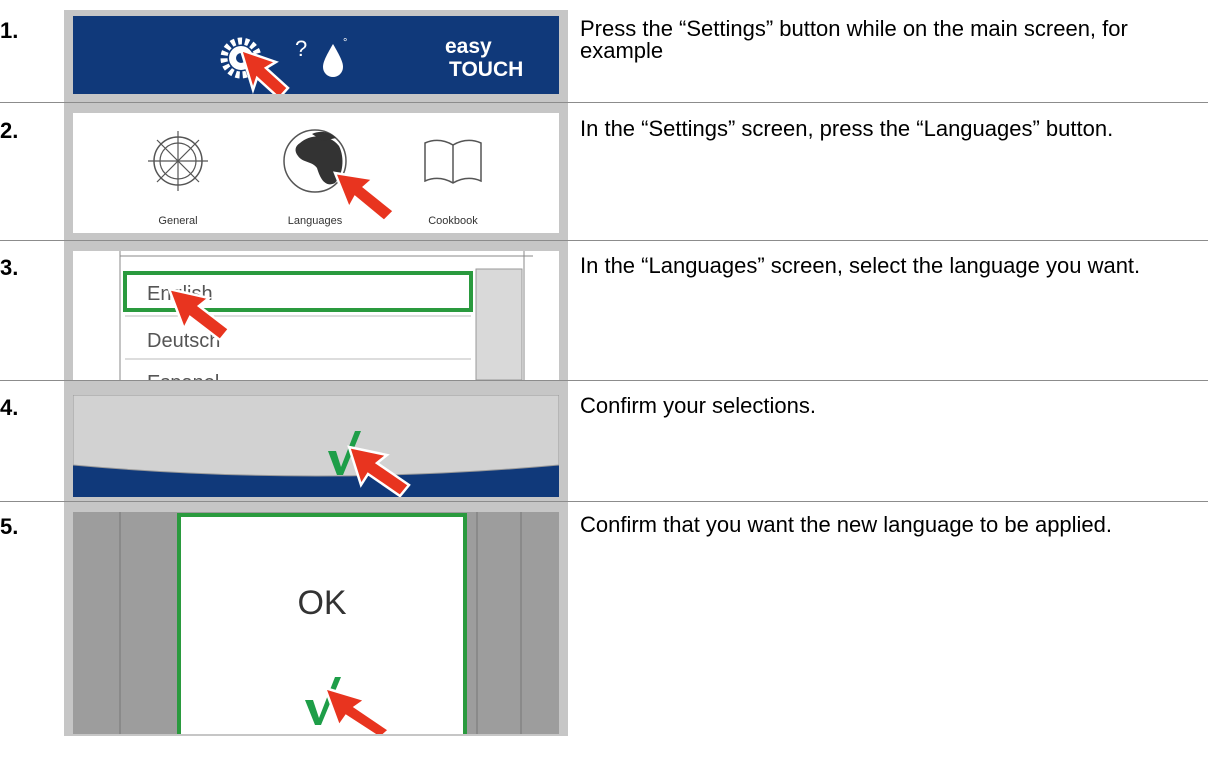 The image size is (1208, 759). What do you see at coordinates (9, 526) in the screenshot?
I see `step-number: 5.` at bounding box center [9, 526].